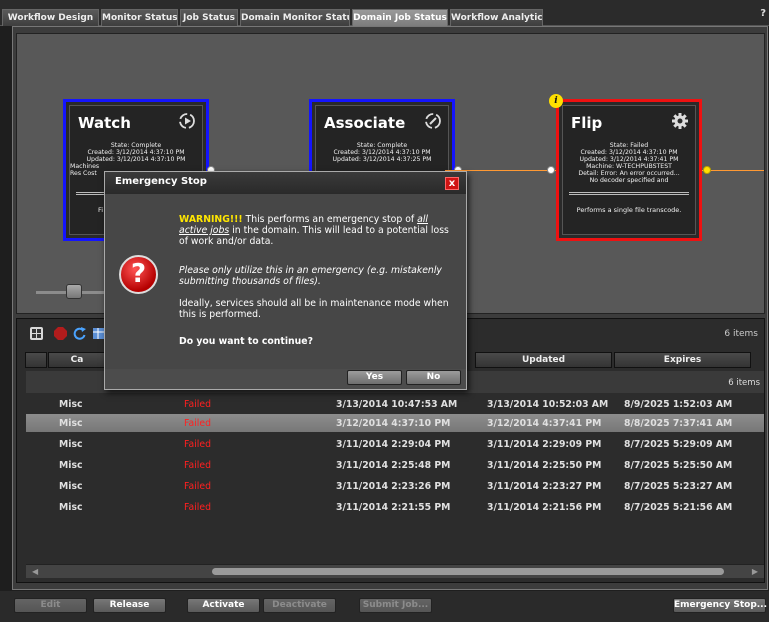  I want to click on group-view-icon, so click(36, 333).